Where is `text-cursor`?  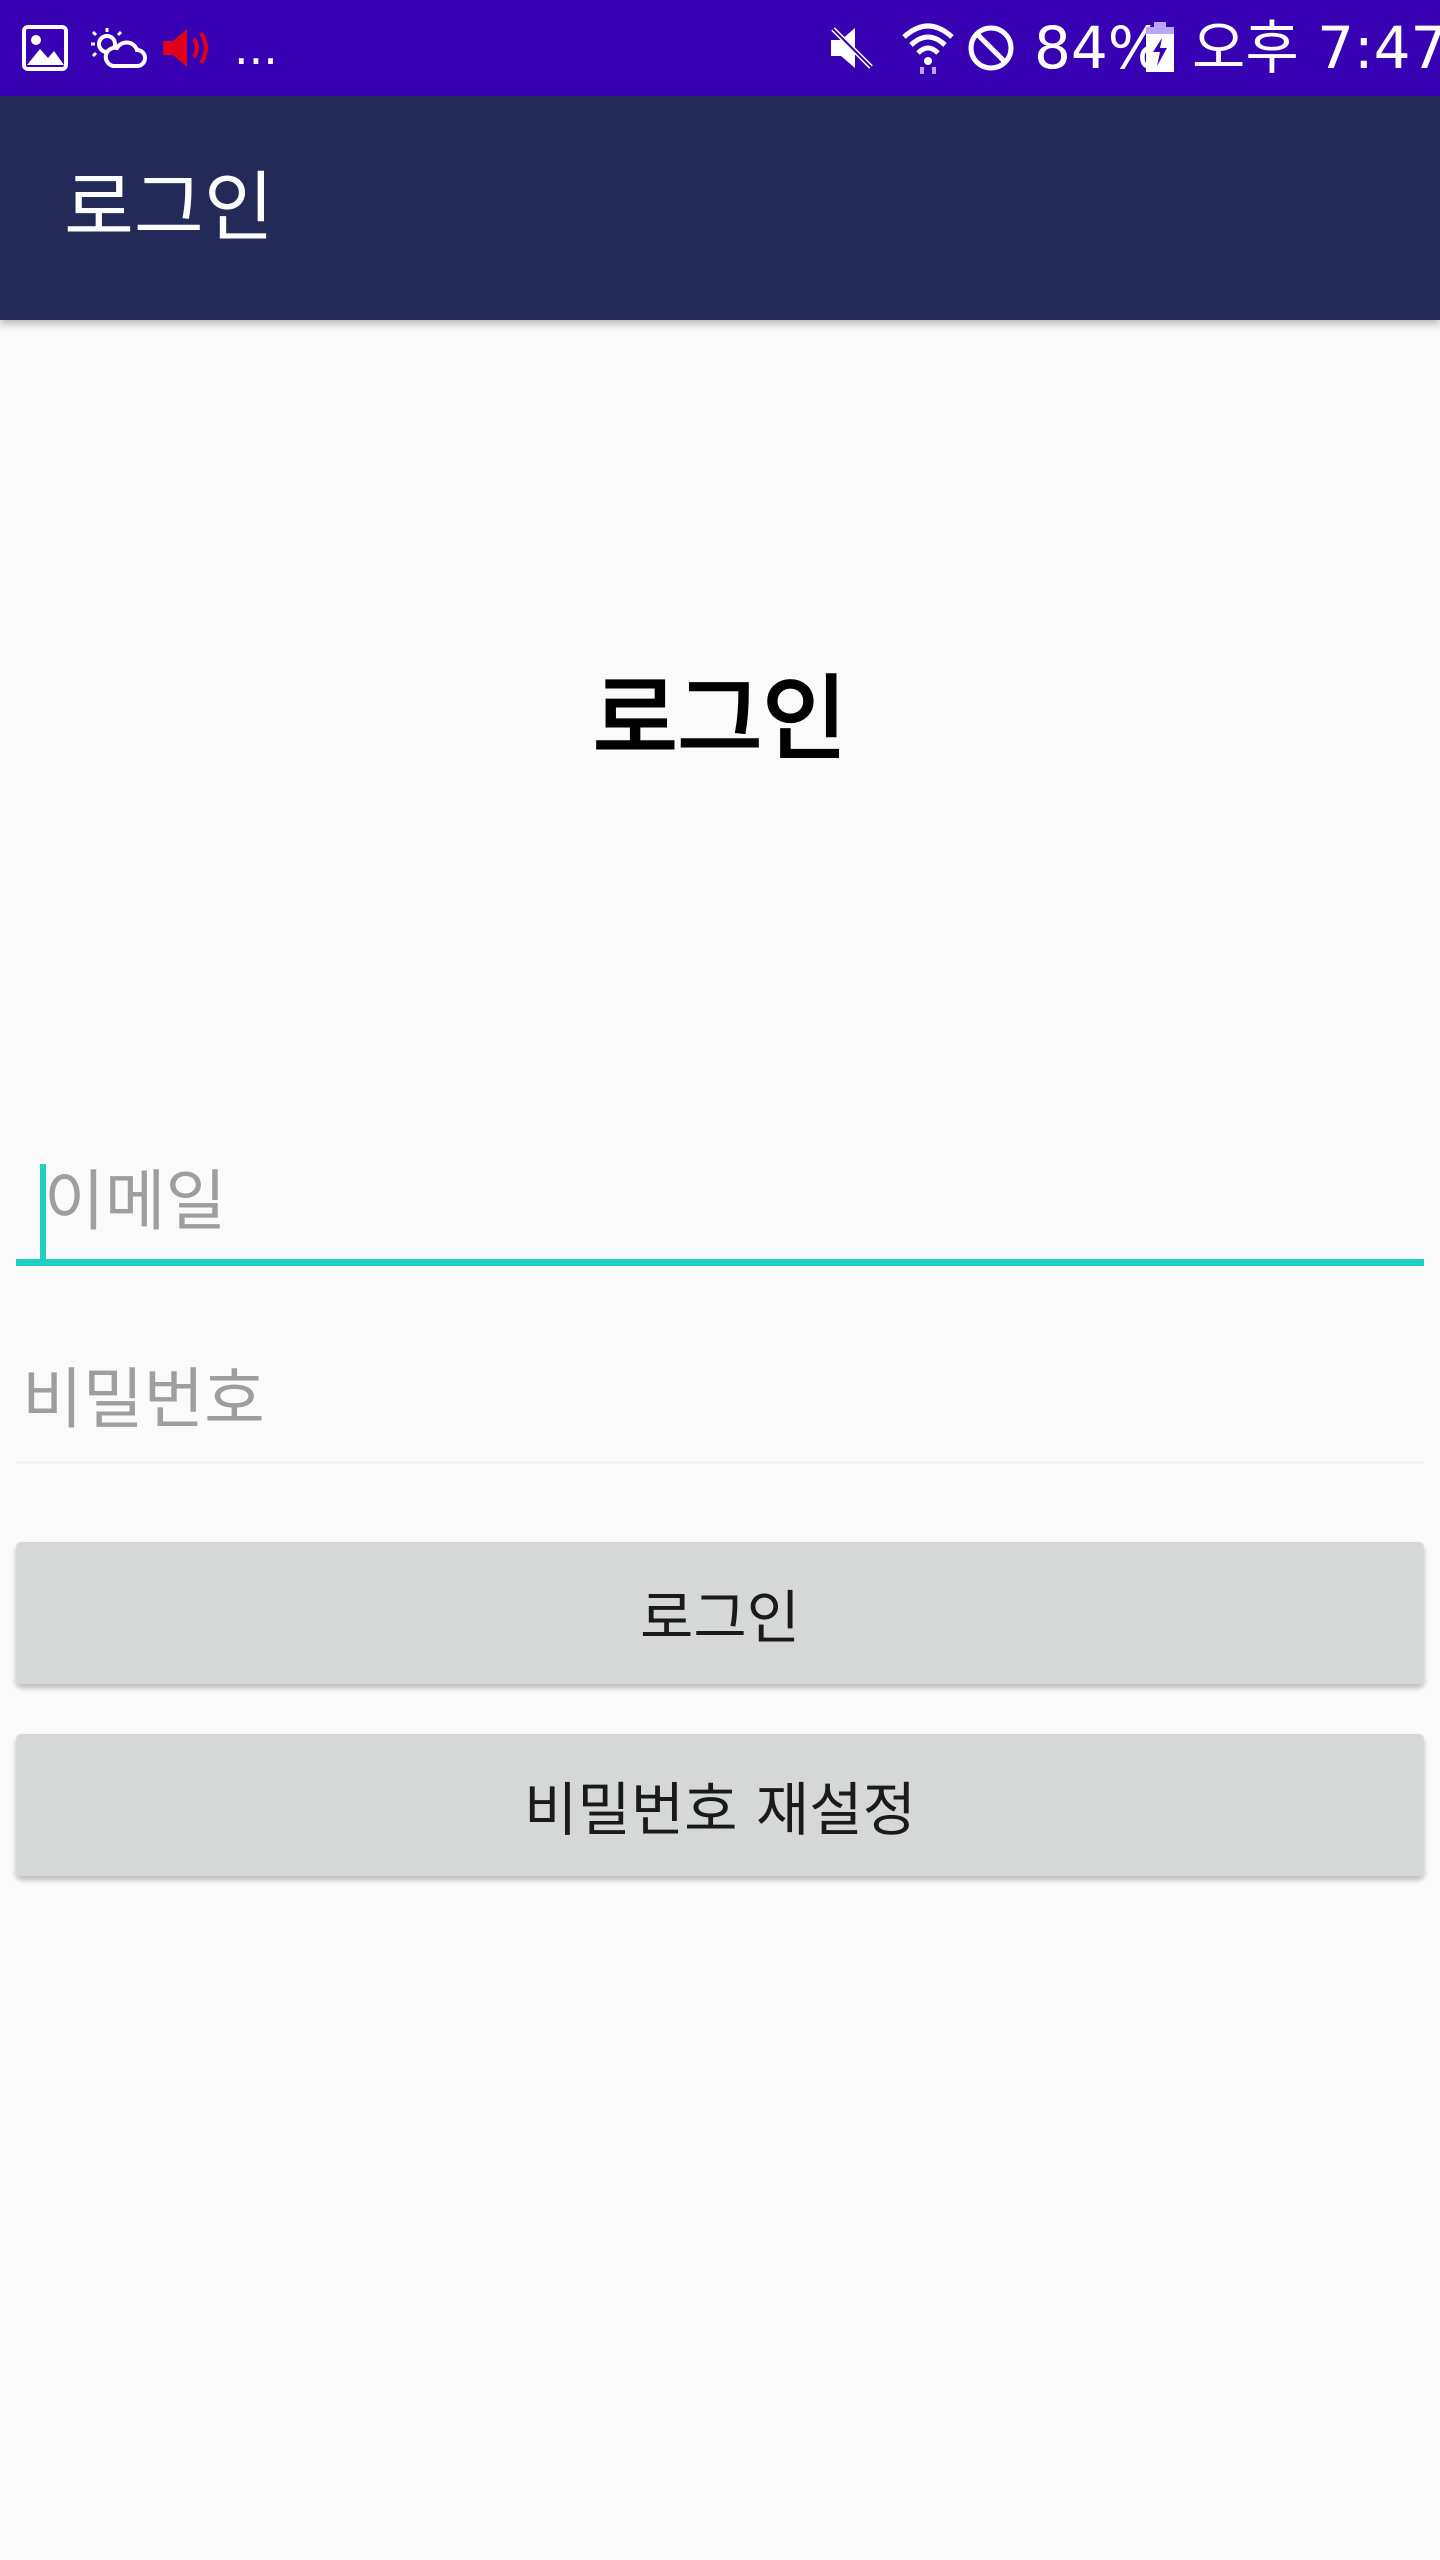
text-cursor is located at coordinates (43, 1212).